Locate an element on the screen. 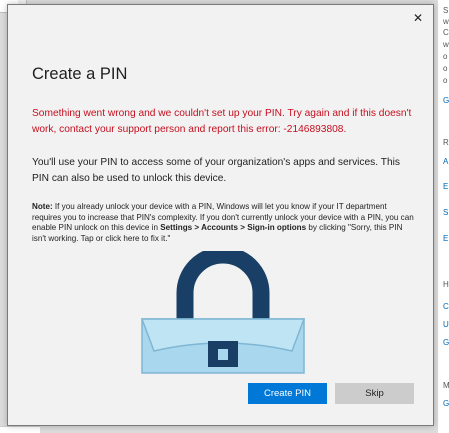 This screenshot has width=449, height=433. bg-text: C is located at coordinates (446, 32).